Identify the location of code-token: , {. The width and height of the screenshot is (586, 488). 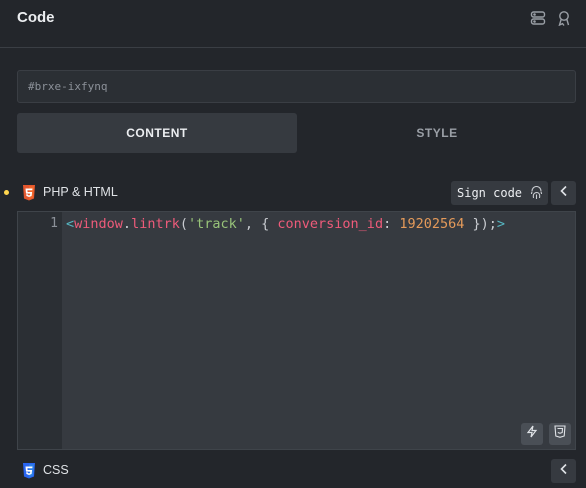
(261, 224).